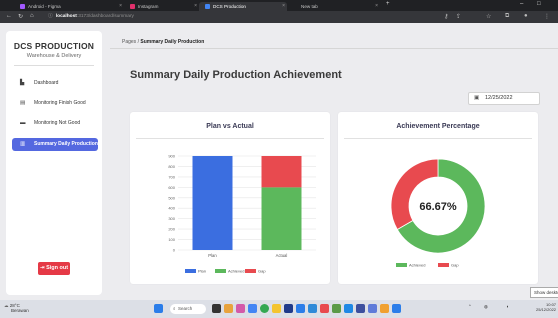 The width and height of the screenshot is (558, 318). Describe the element at coordinates (9, 16) in the screenshot. I see `back-arrow-icon: ←` at that location.